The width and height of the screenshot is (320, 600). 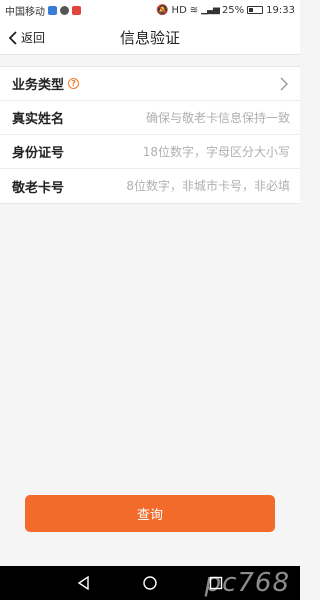 I want to click on id-number-row: 身份证号, so click(x=150, y=152).